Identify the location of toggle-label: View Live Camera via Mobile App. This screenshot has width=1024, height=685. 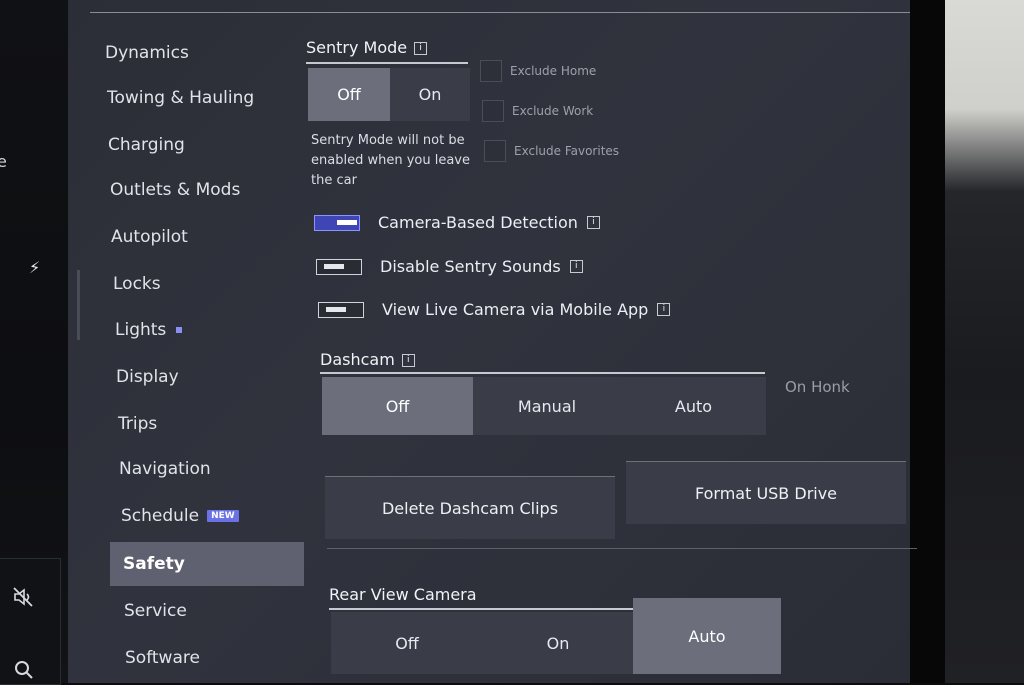
(515, 309).